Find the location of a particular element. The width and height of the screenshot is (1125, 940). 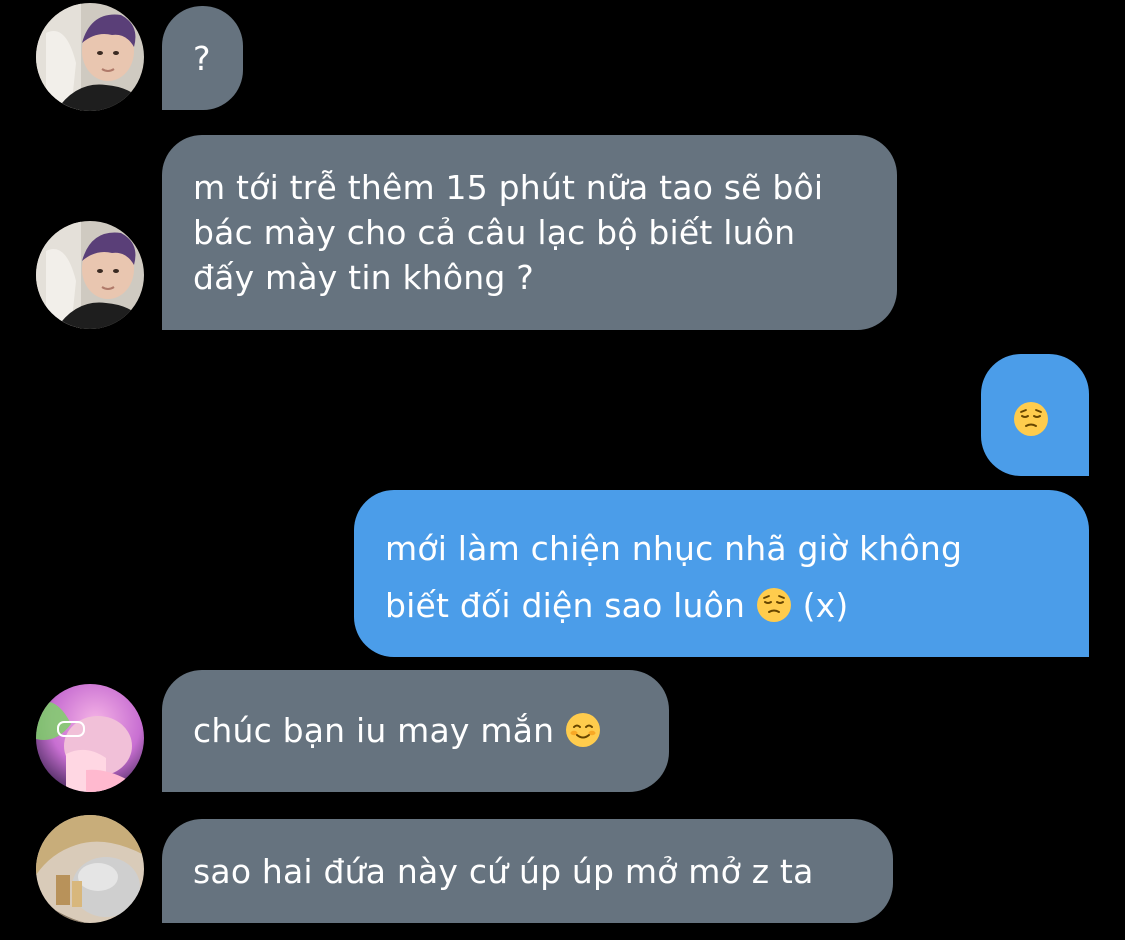

outgoing-message is located at coordinates (1035, 415).